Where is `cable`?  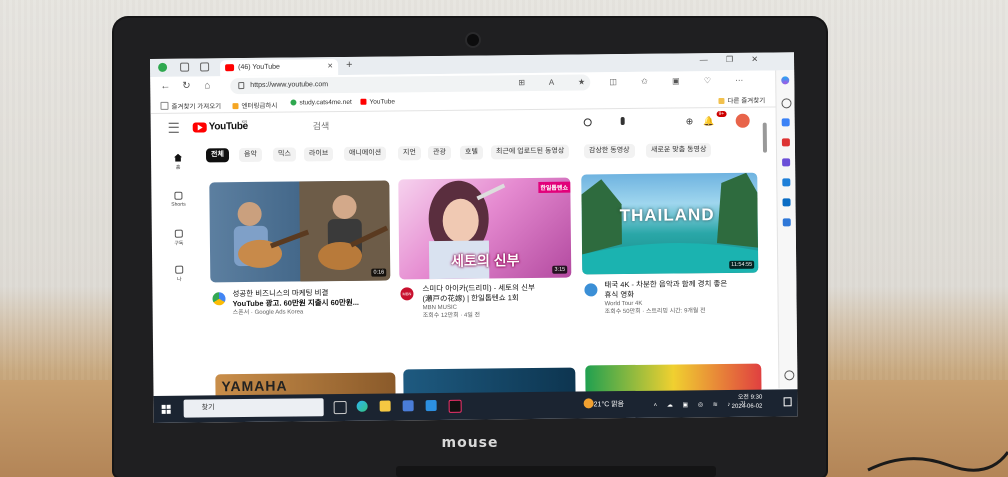
cable is located at coordinates (937, 461).